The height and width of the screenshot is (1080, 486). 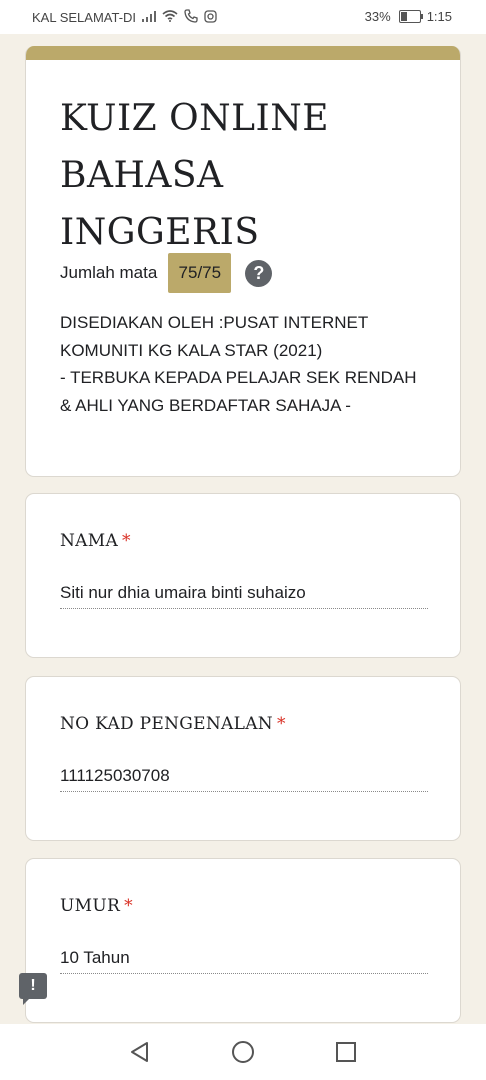 What do you see at coordinates (33, 989) in the screenshot?
I see `report-feedback-icon: !` at bounding box center [33, 989].